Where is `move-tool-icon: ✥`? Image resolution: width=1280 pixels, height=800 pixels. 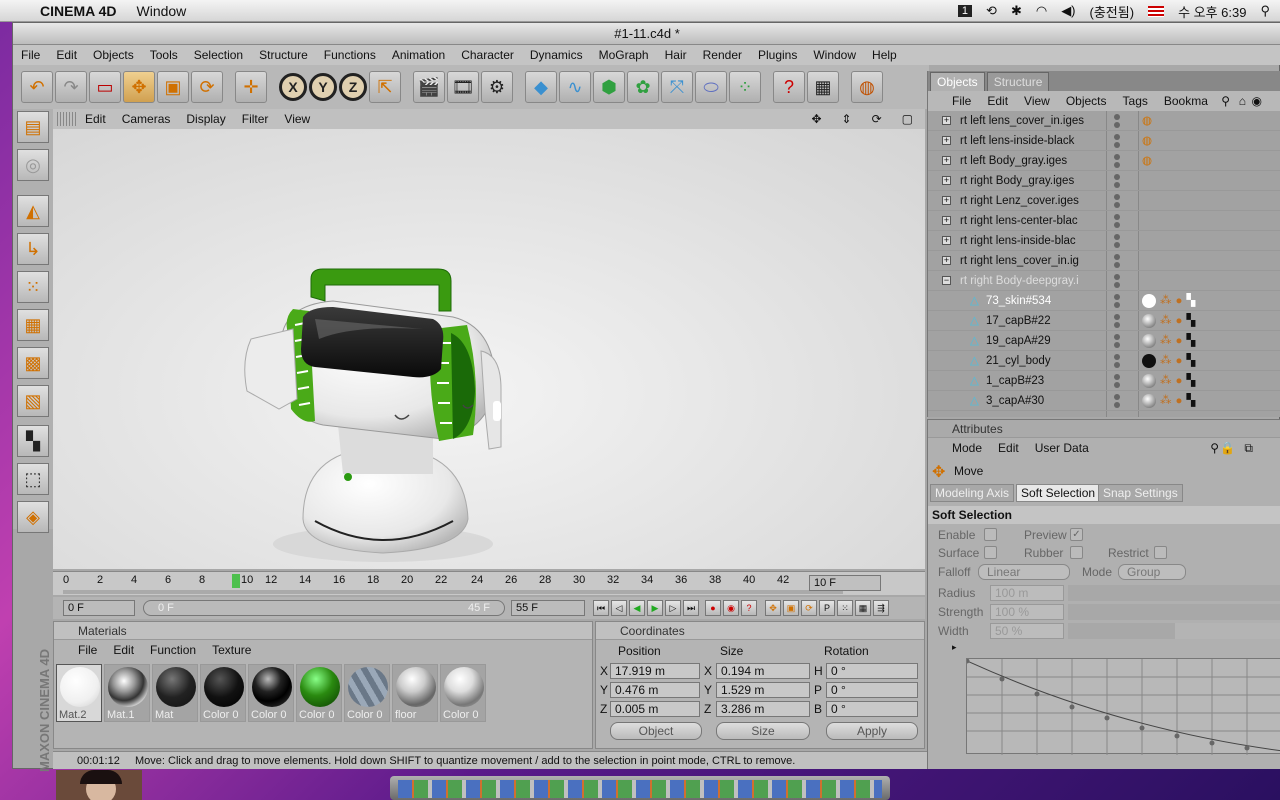
move-tool-icon: ✥ is located at coordinates (139, 87).